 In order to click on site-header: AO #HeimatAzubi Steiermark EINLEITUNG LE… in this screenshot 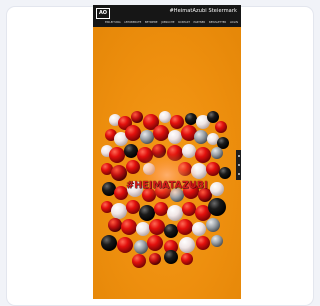, I will do `click(167, 16)`.